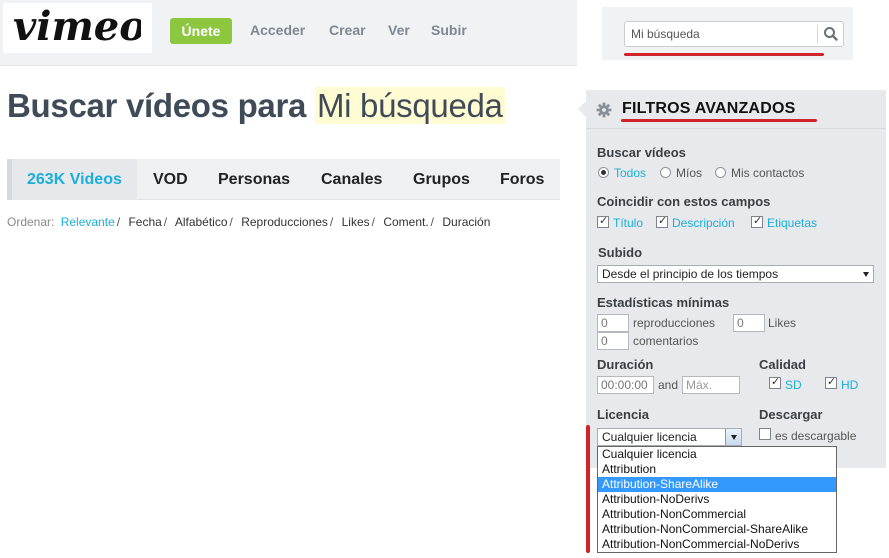 Image resolution: width=889 pixels, height=558 pixels. What do you see at coordinates (604, 110) in the screenshot?
I see `gear-icon` at bounding box center [604, 110].